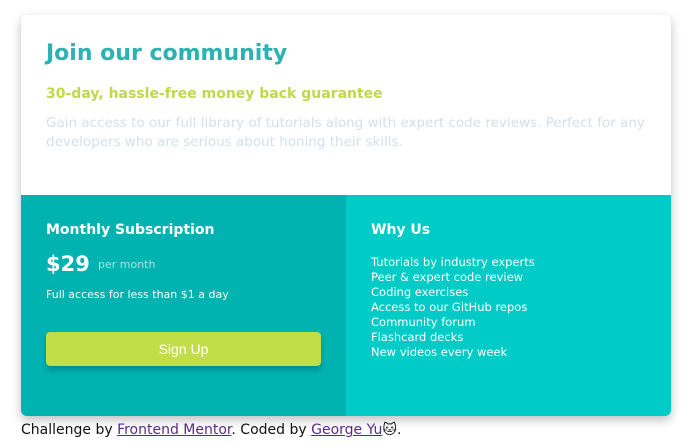 This screenshot has height=446, width=692. I want to click on attribution-suffix: ., so click(399, 430).